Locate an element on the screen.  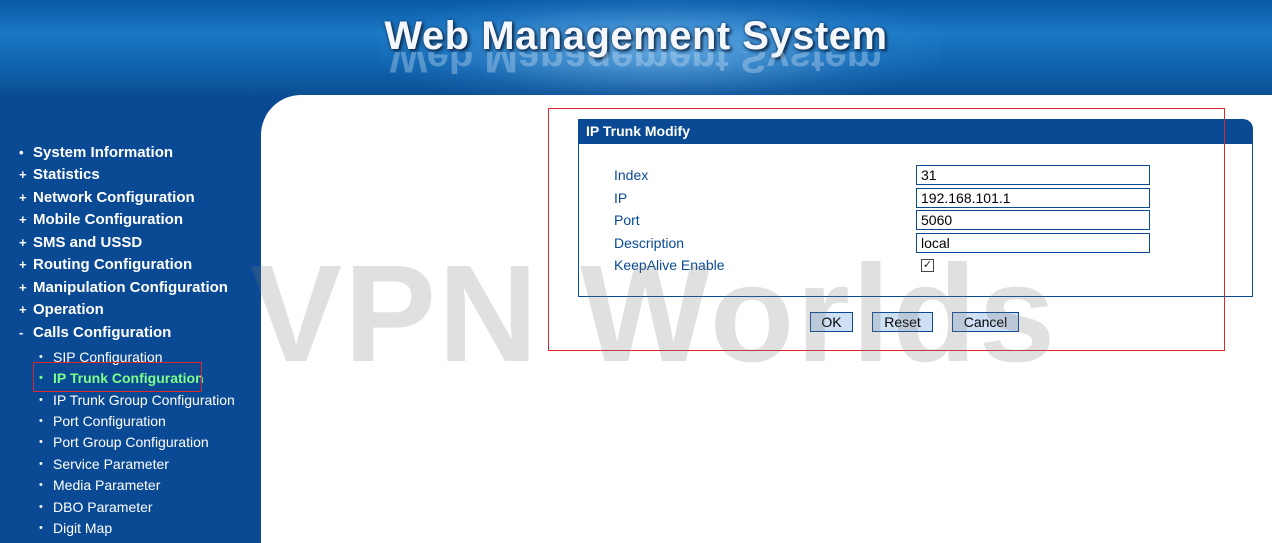
sidebar-item-network-configuration: + Network Configuration is located at coordinates (107, 197).